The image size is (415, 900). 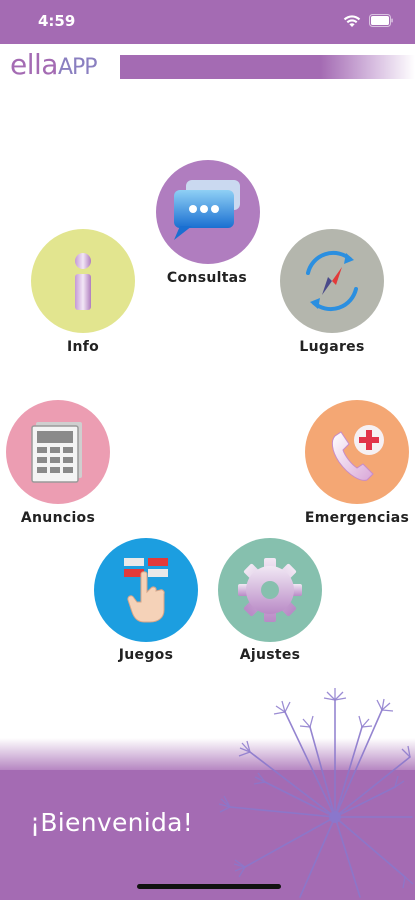 What do you see at coordinates (316, 793) in the screenshot?
I see `dandelion-decoration-icon` at bounding box center [316, 793].